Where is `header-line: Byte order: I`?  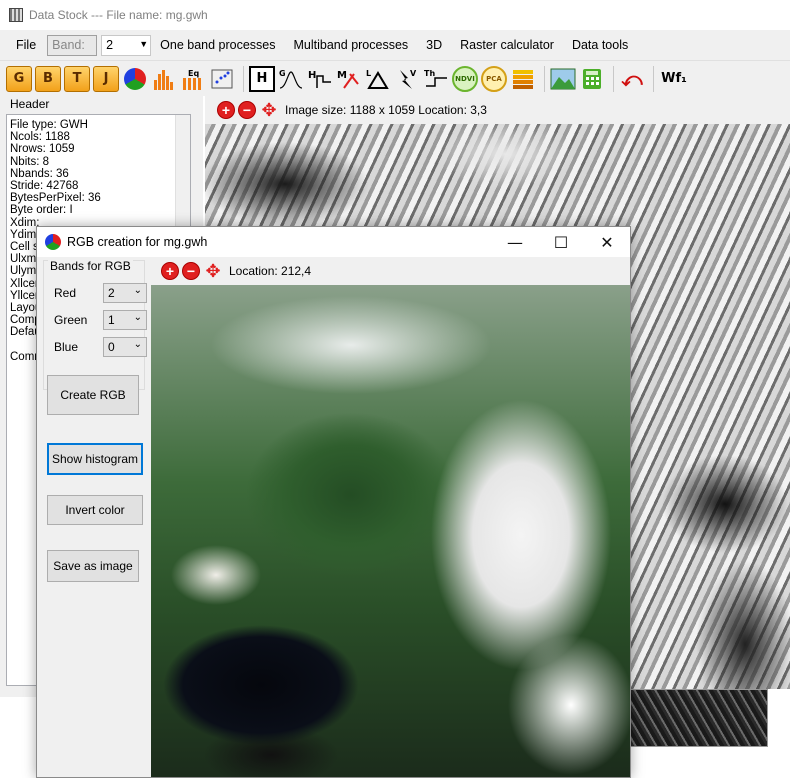 header-line: Byte order: I is located at coordinates (41, 210).